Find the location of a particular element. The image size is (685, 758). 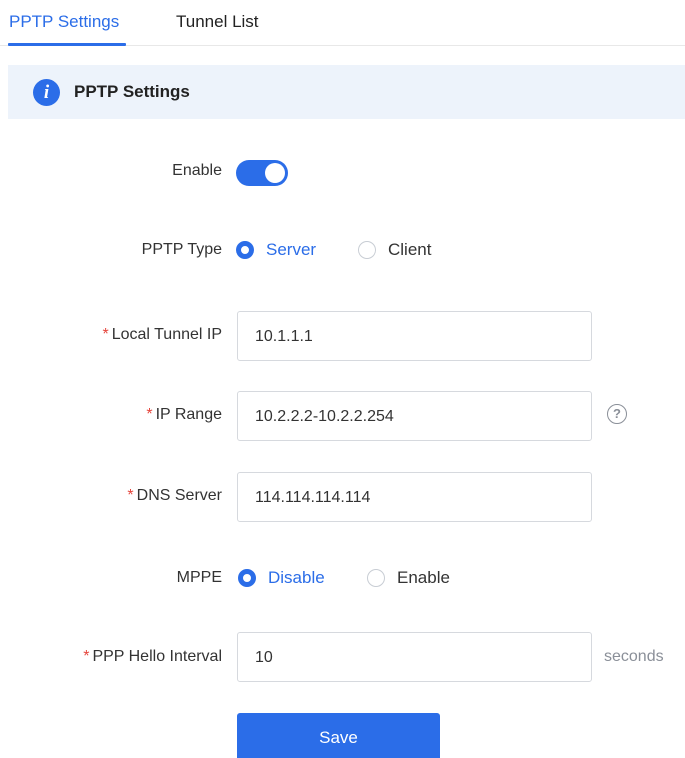

radio-client-label: Client is located at coordinates (410, 249).